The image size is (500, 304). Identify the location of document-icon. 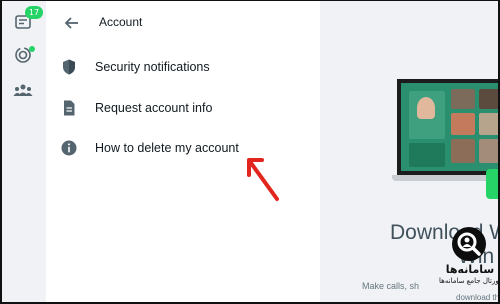
(69, 108).